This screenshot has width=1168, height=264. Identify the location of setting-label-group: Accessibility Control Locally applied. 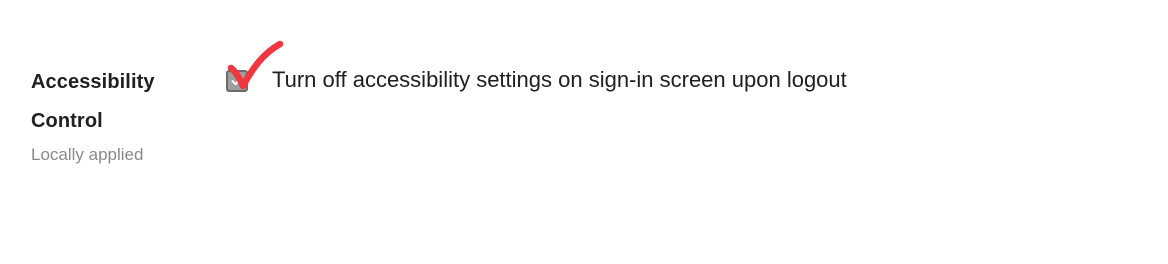
(123, 114).